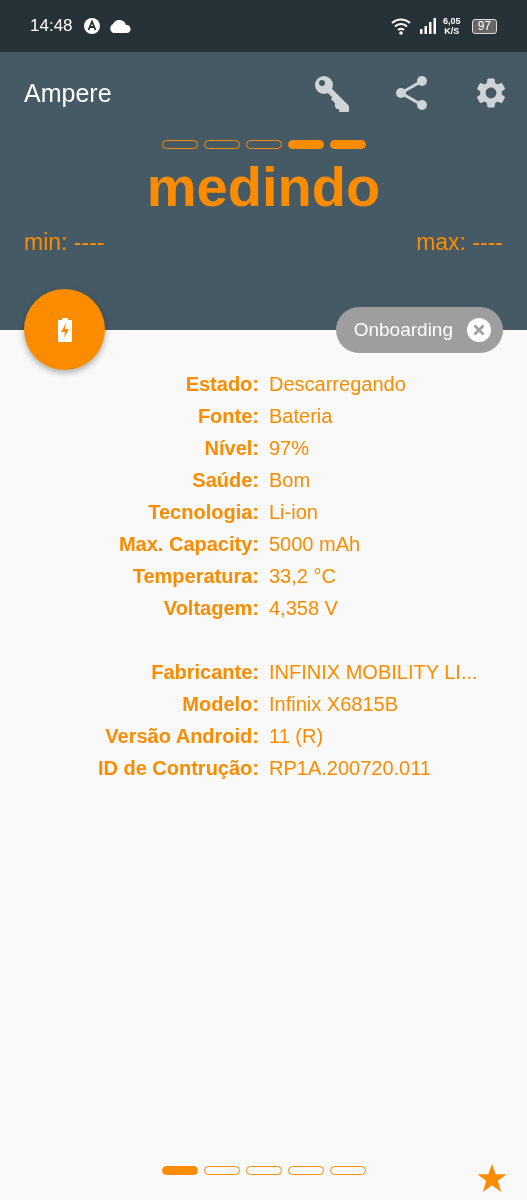  Describe the element at coordinates (479, 330) in the screenshot. I see `close-icon` at that location.